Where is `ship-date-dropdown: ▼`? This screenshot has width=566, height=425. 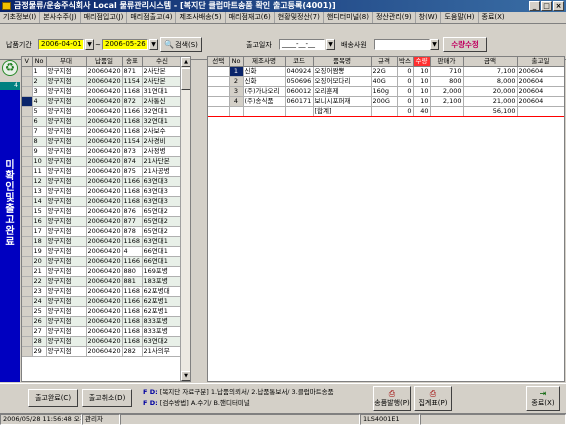 ship-date-dropdown: ▼ is located at coordinates (330, 44).